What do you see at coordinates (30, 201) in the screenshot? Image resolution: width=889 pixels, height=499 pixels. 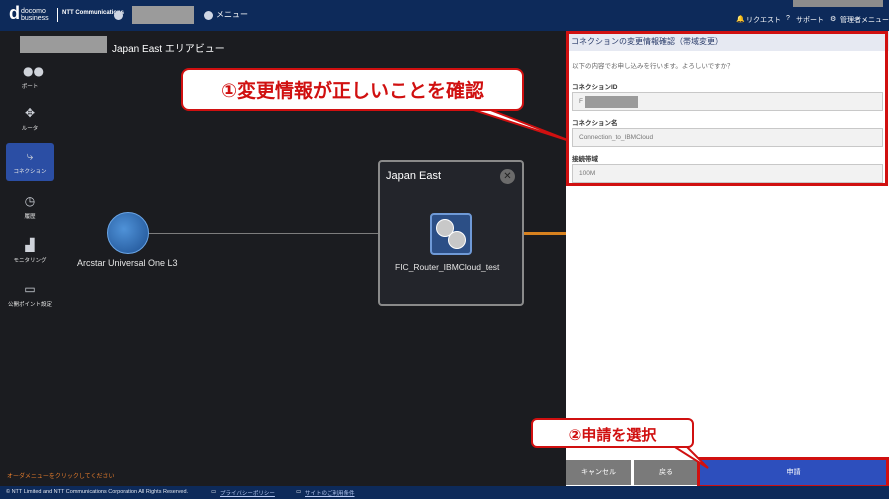 I see `history-icon: ◷` at bounding box center [30, 201].